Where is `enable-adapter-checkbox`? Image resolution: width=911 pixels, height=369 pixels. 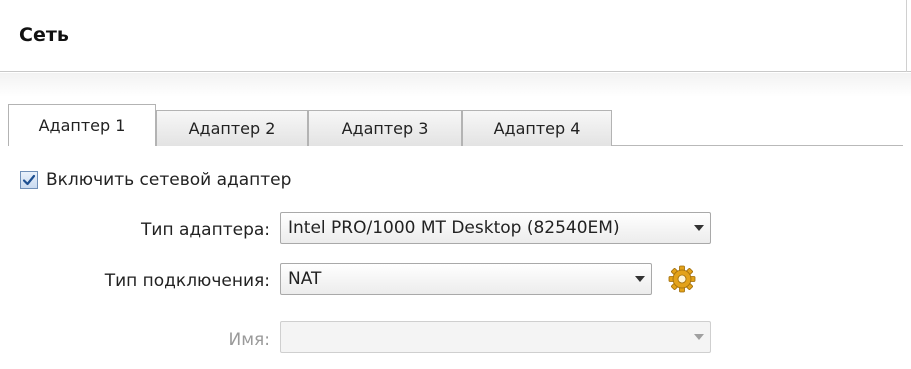
enable-adapter-checkbox is located at coordinates (29, 180).